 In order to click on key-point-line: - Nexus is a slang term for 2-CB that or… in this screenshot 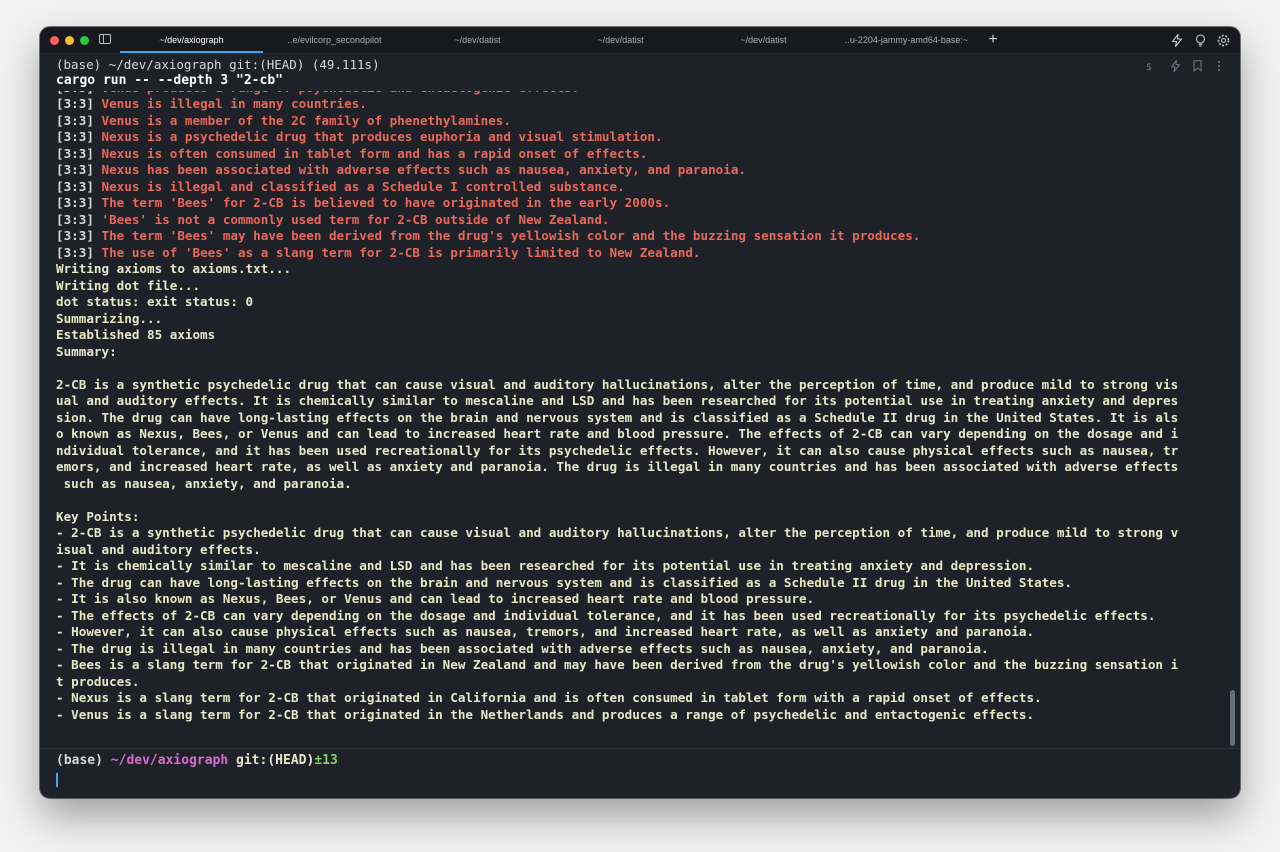, I will do `click(549, 697)`.